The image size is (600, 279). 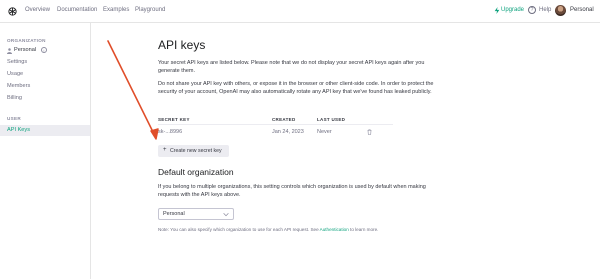 I want to click on avatar, so click(x=560, y=10).